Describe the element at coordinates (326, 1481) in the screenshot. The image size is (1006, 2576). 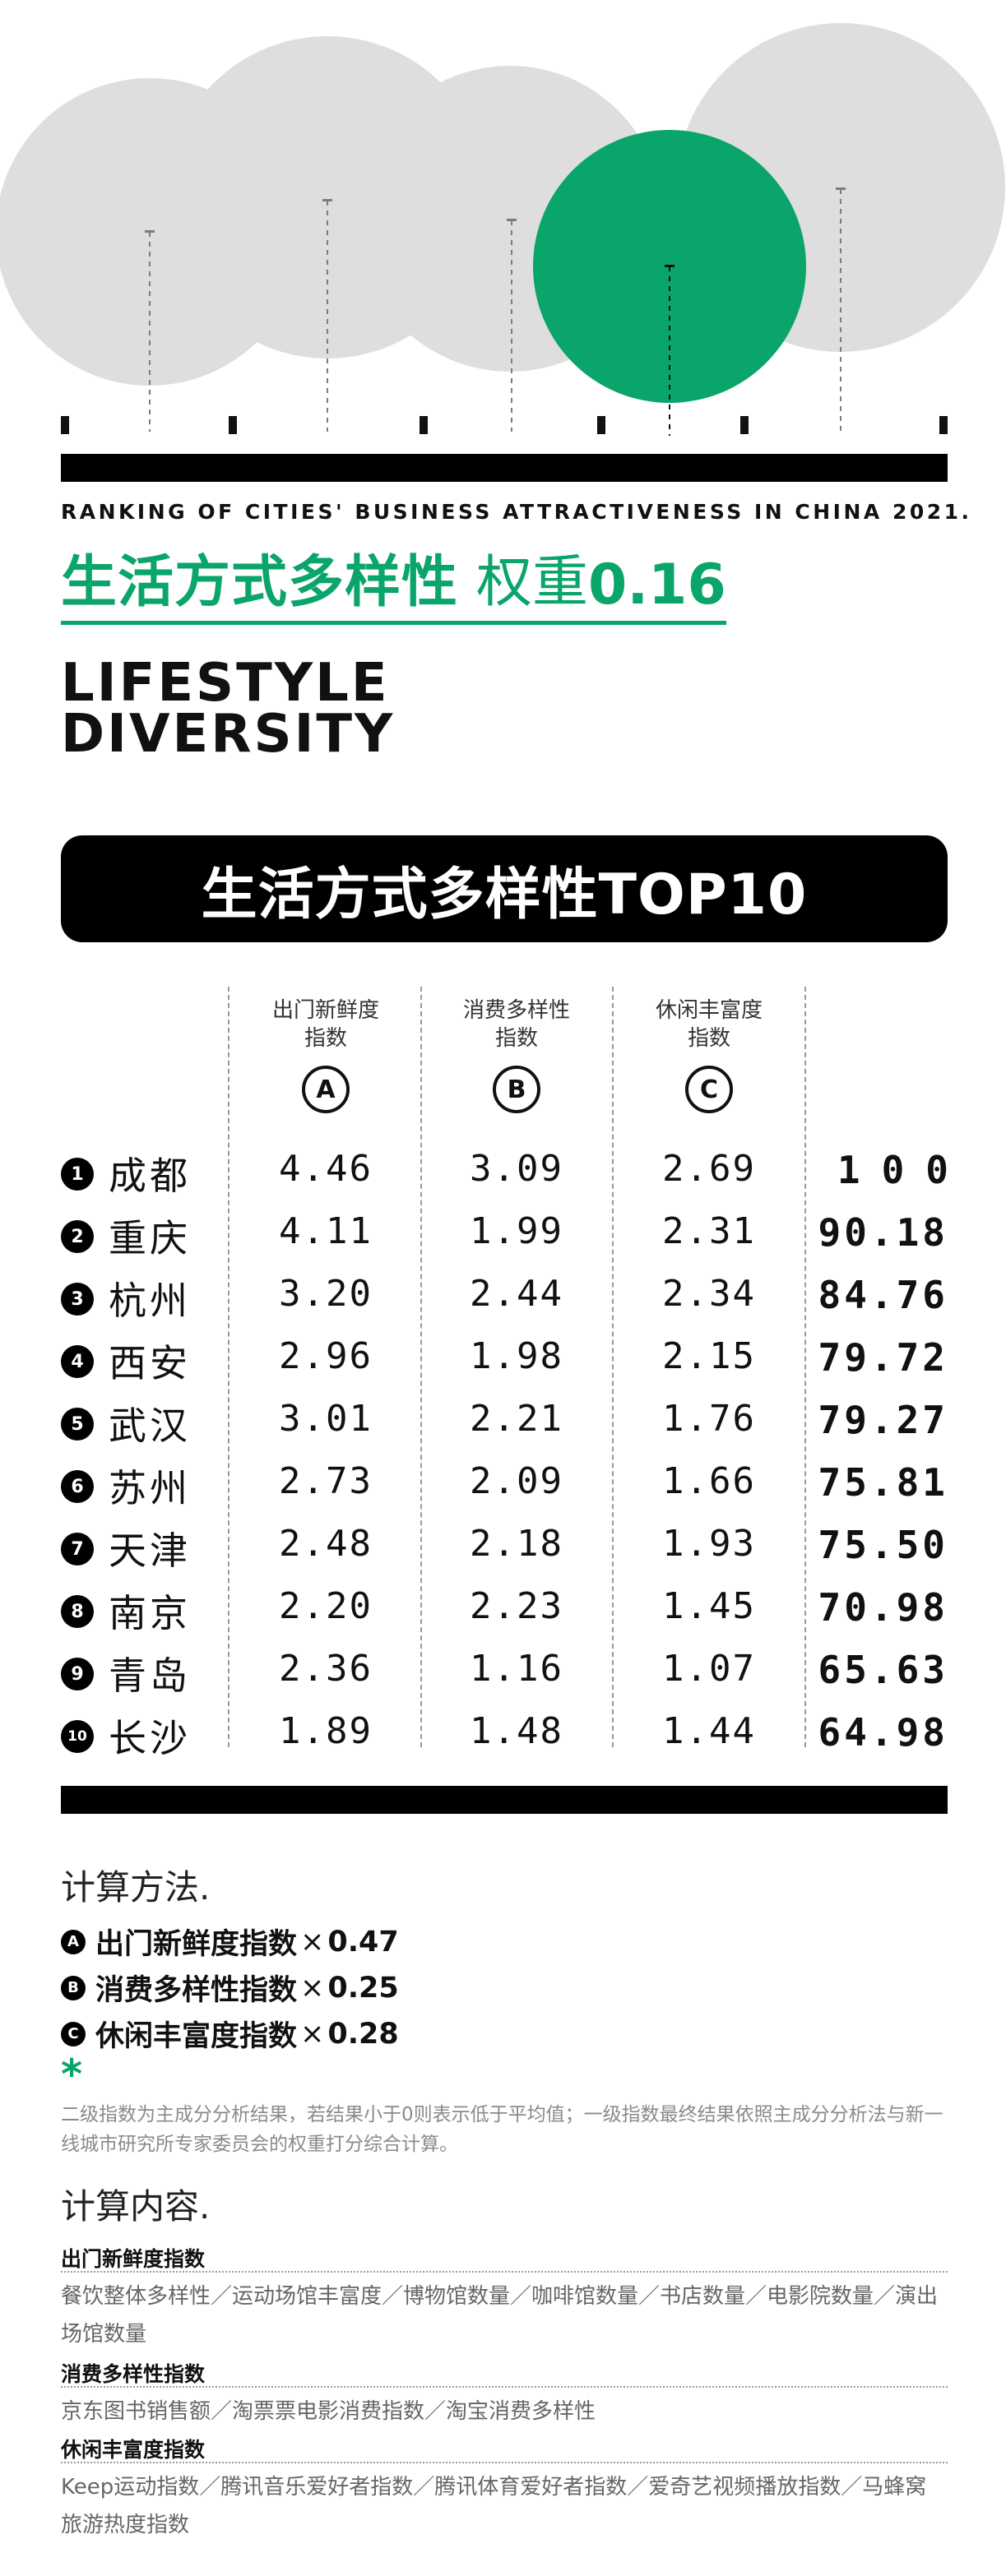
I see `index-value-a: 2.73` at that location.